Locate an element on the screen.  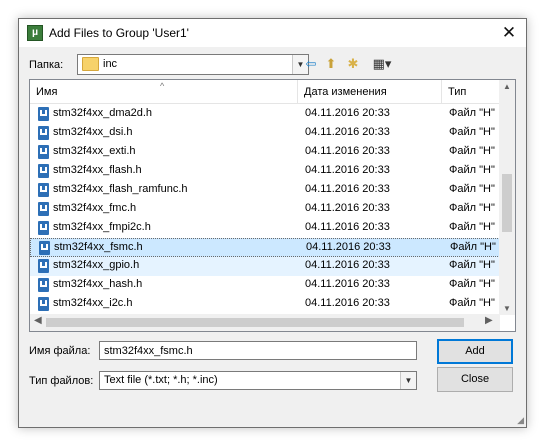
close-button: Close is located at coordinates (475, 379).